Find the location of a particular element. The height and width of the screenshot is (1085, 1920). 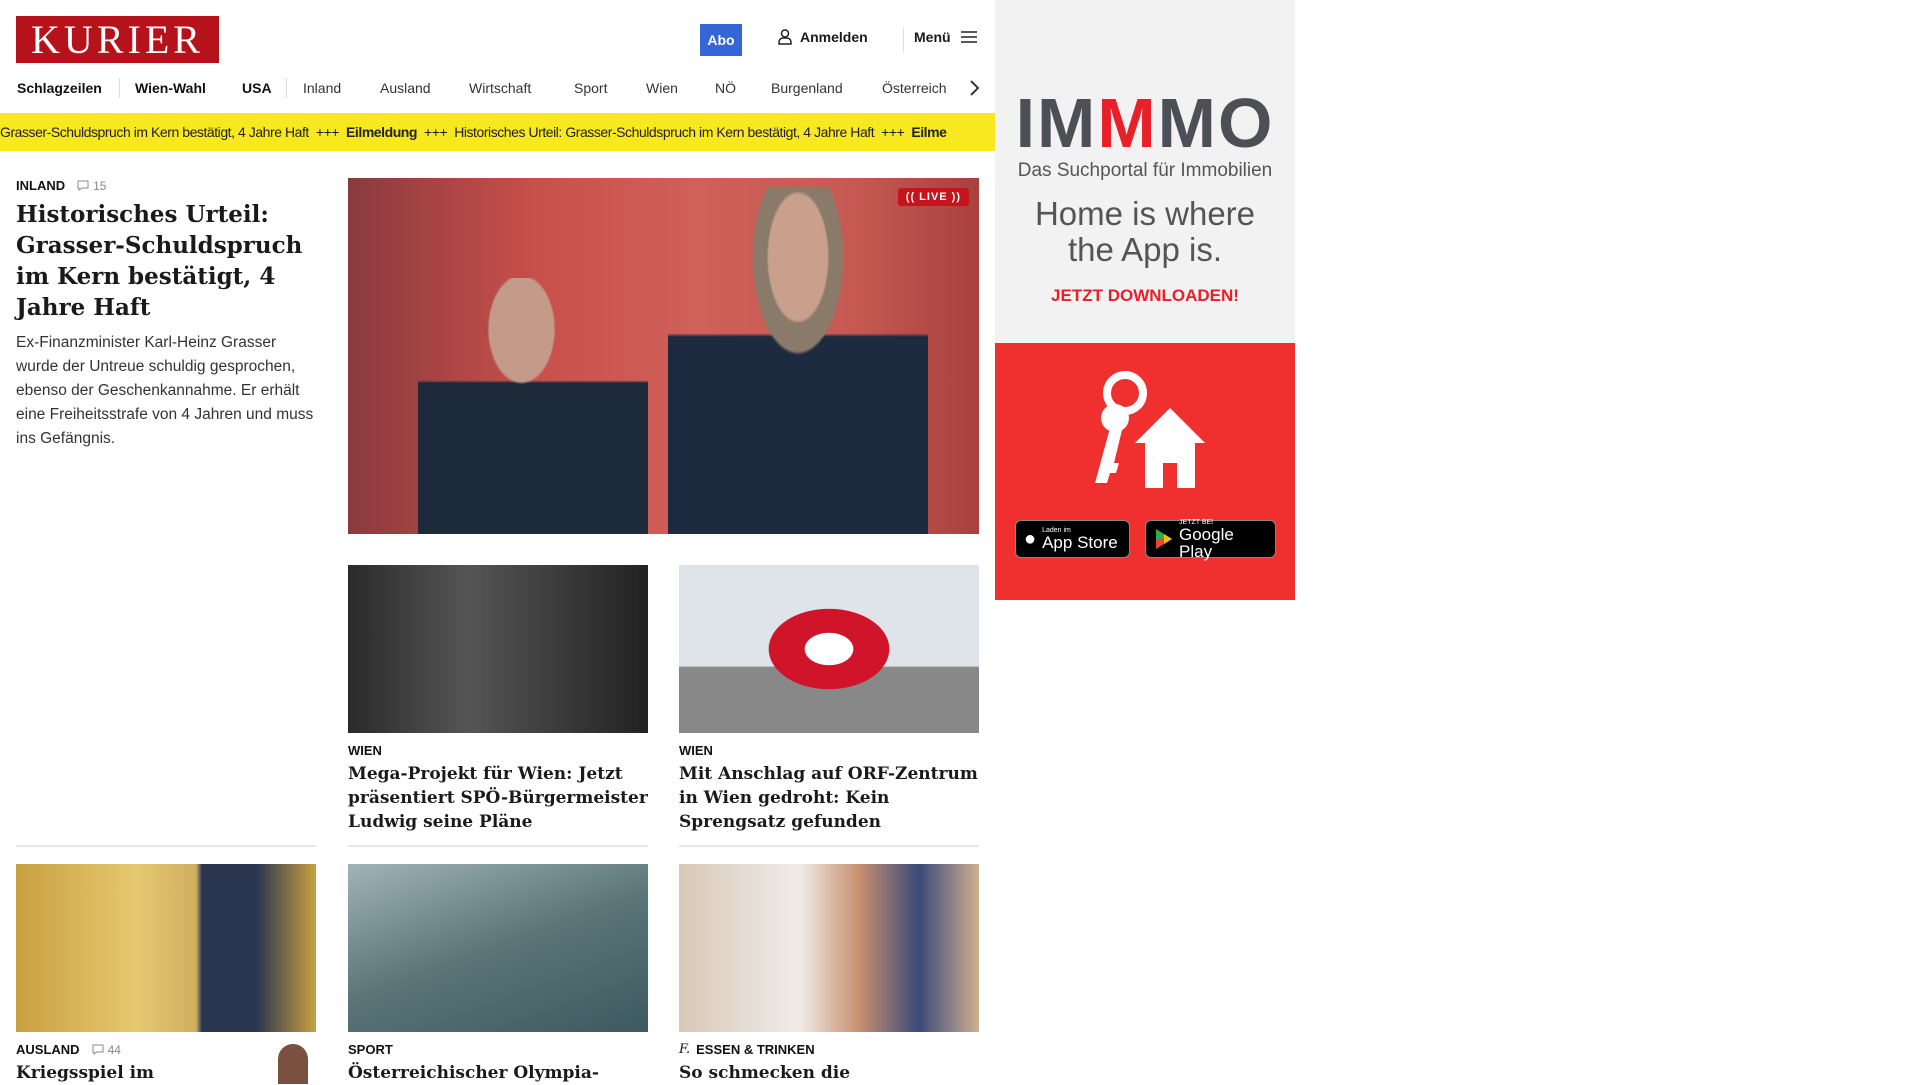

ad-slogan: Home is where the App is. is located at coordinates (1145, 232).